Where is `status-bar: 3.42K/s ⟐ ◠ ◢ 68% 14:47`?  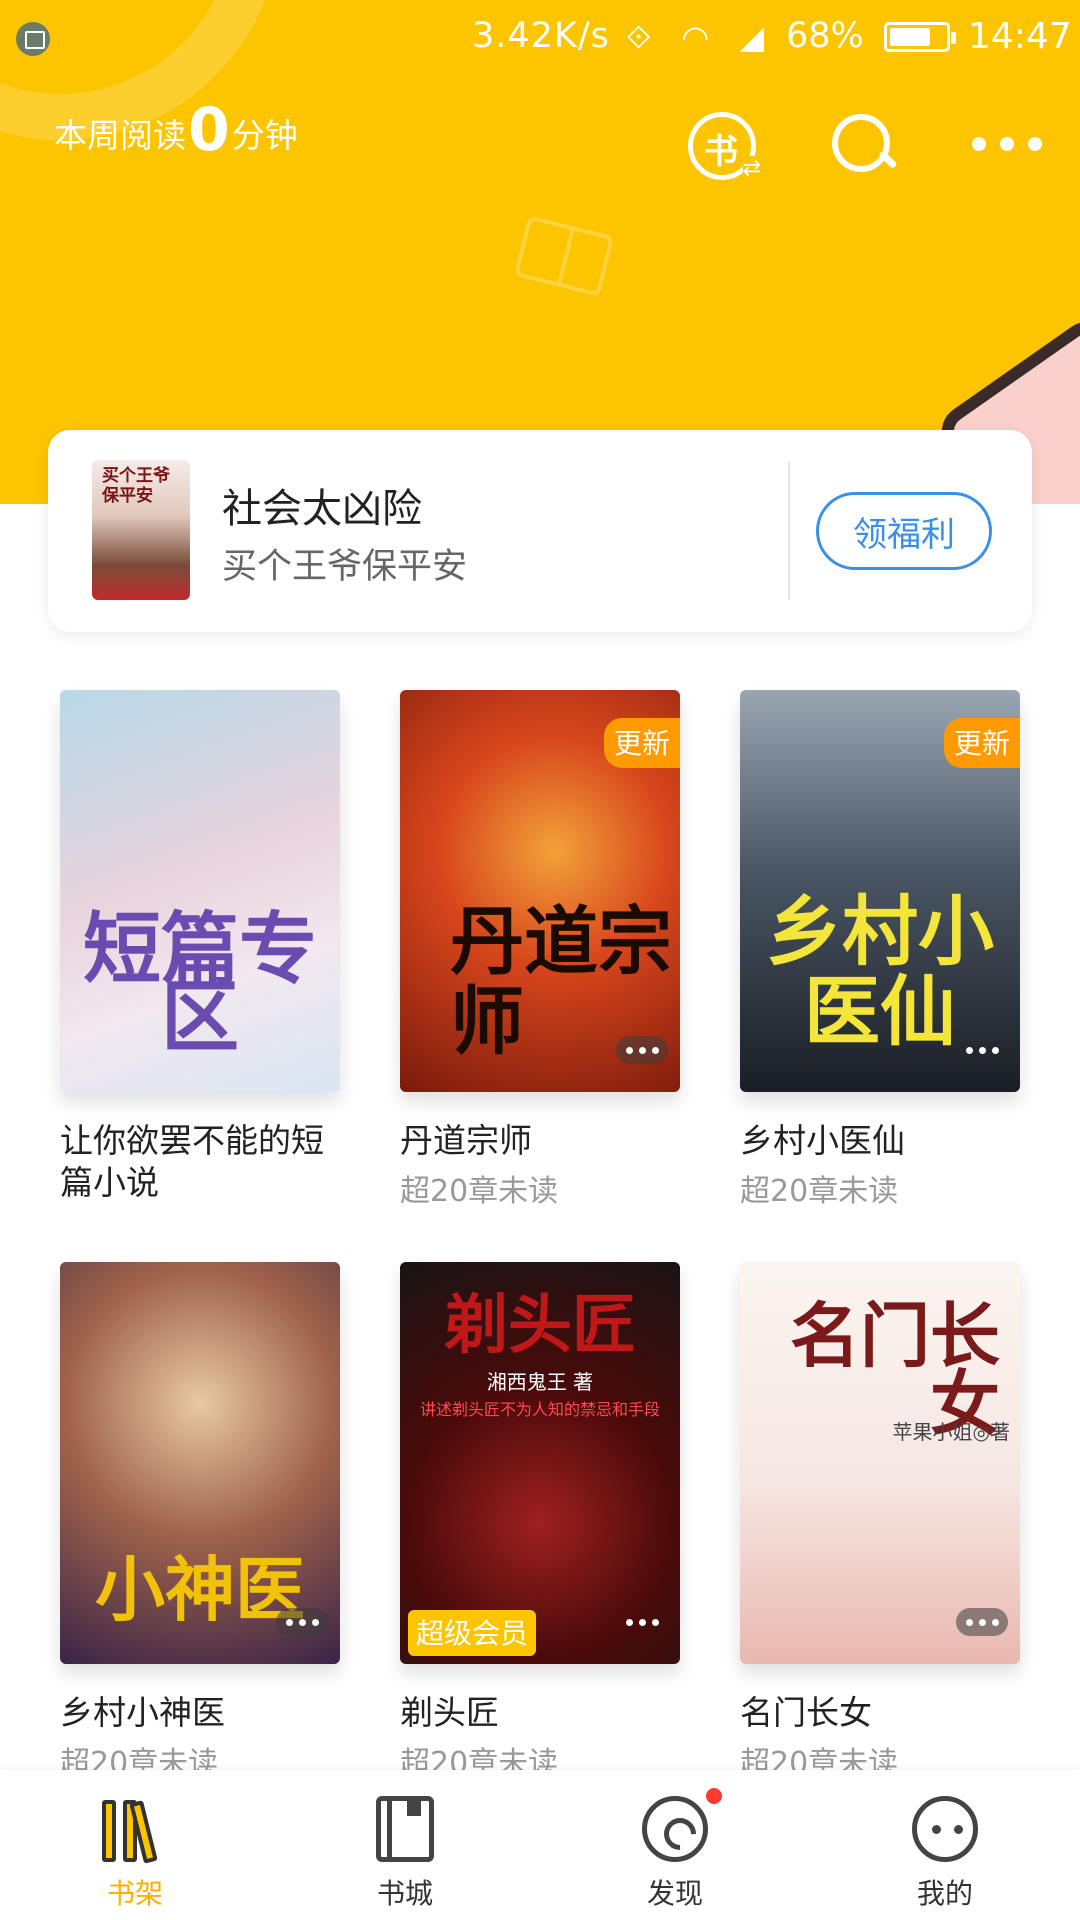
status-bar: 3.42K/s ⟐ ◠ ◢ 68% 14:47 is located at coordinates (540, 36).